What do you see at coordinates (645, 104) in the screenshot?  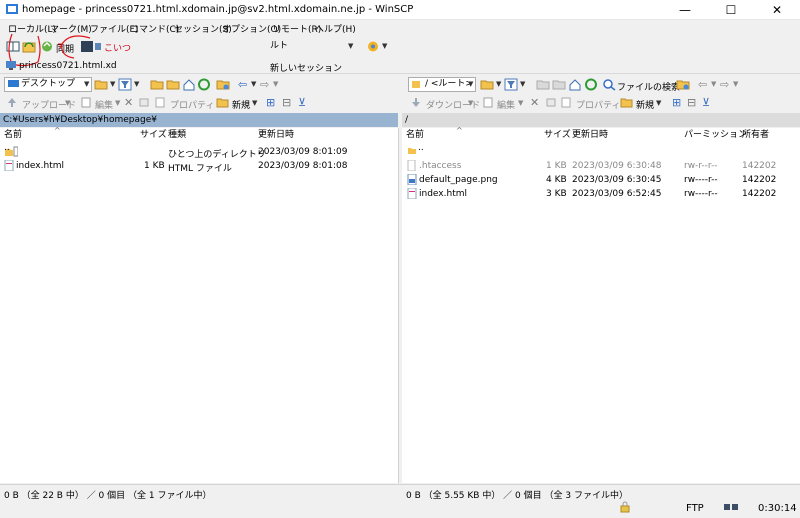 I see `remote-new-button: 新規` at bounding box center [645, 104].